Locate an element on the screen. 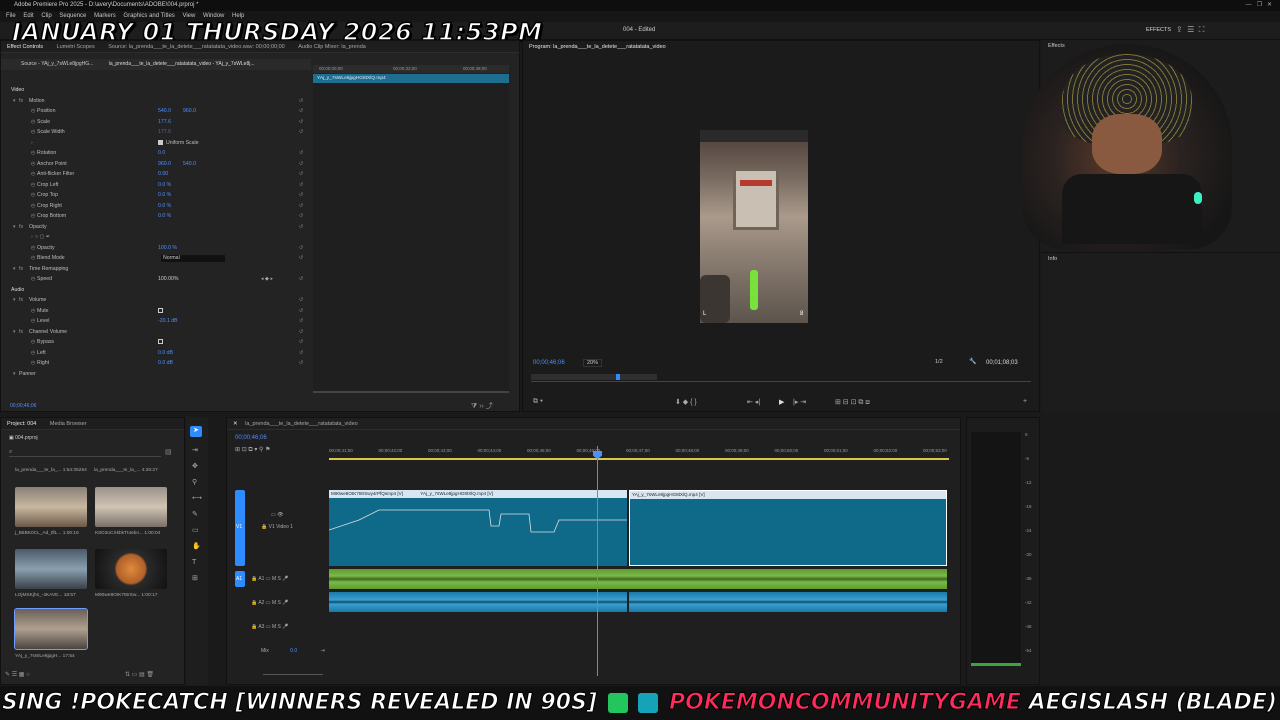  effect-row: ▾ fx Volume ↺ is located at coordinates (156, 300).